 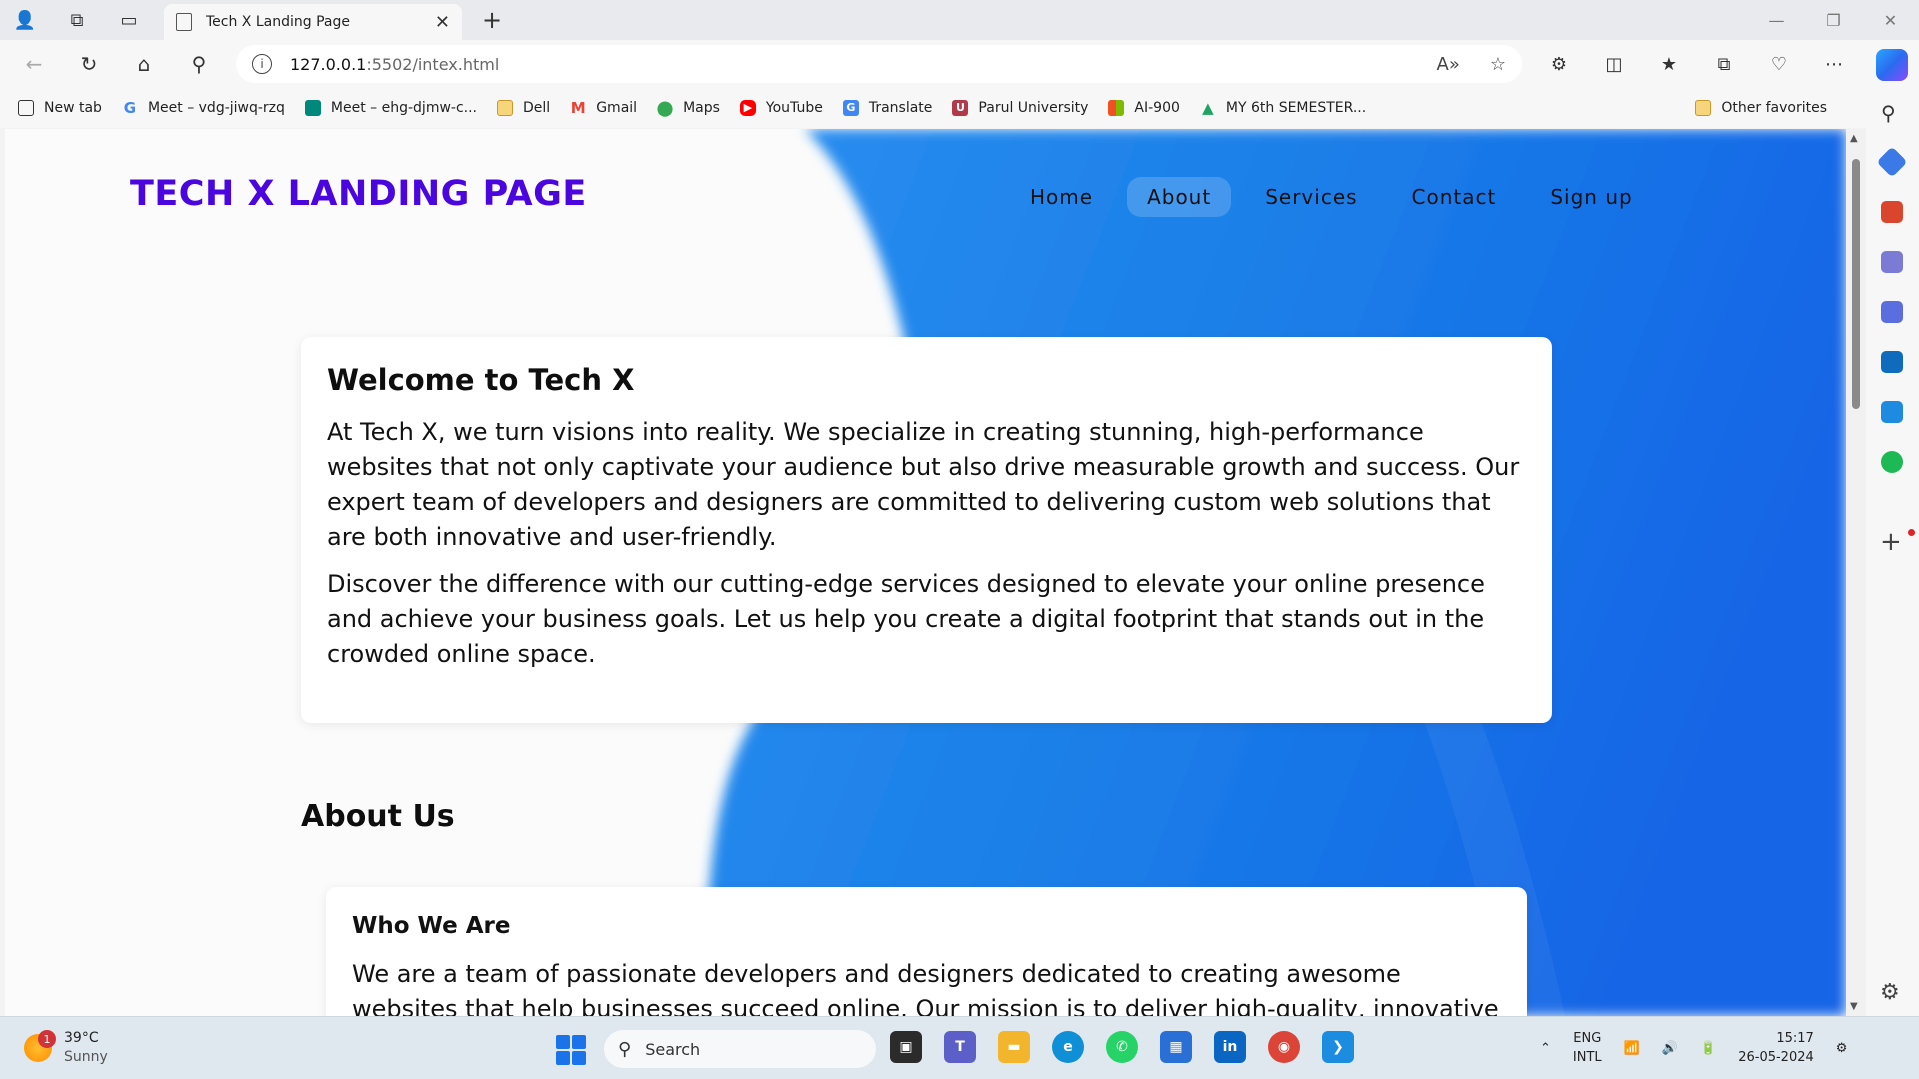 I want to click on tab-actions-icon: ▭, so click(x=129, y=20).